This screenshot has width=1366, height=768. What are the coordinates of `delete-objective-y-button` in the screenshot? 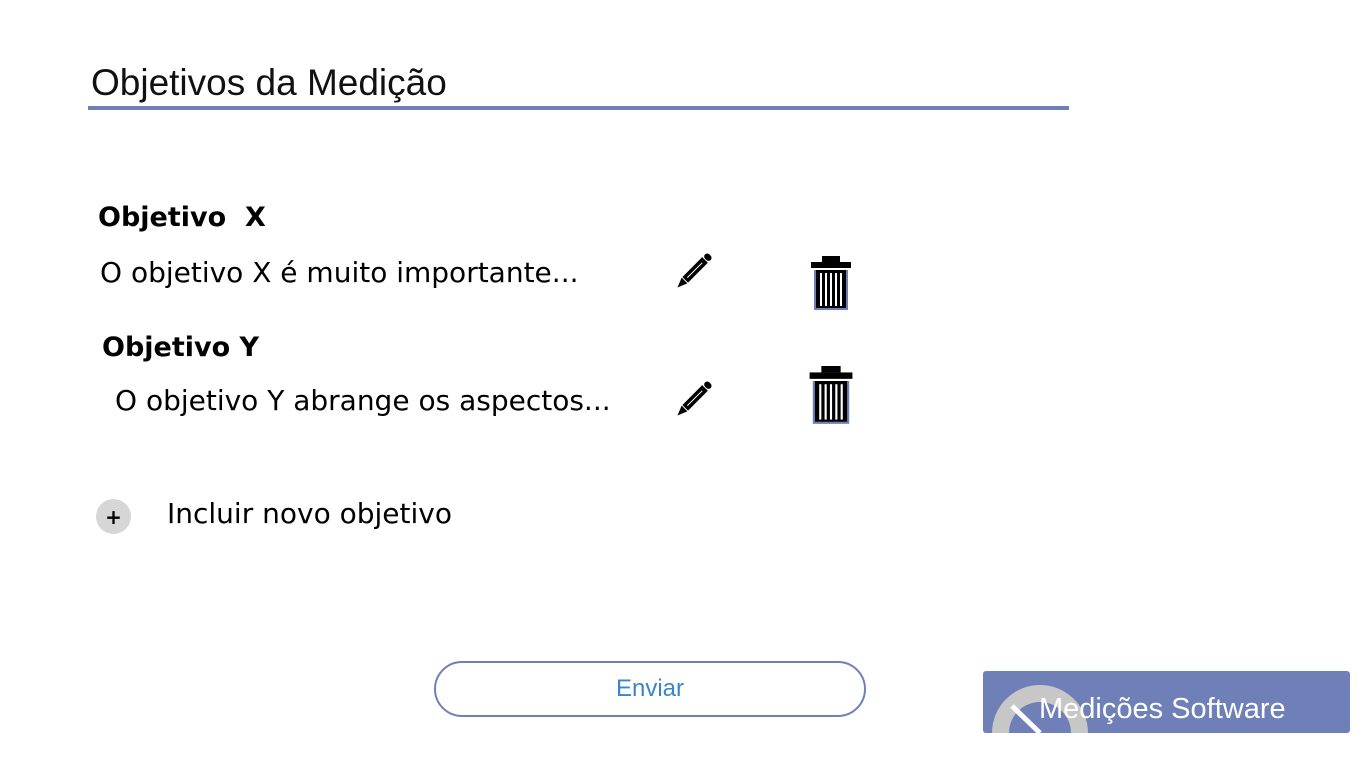 It's located at (831, 396).